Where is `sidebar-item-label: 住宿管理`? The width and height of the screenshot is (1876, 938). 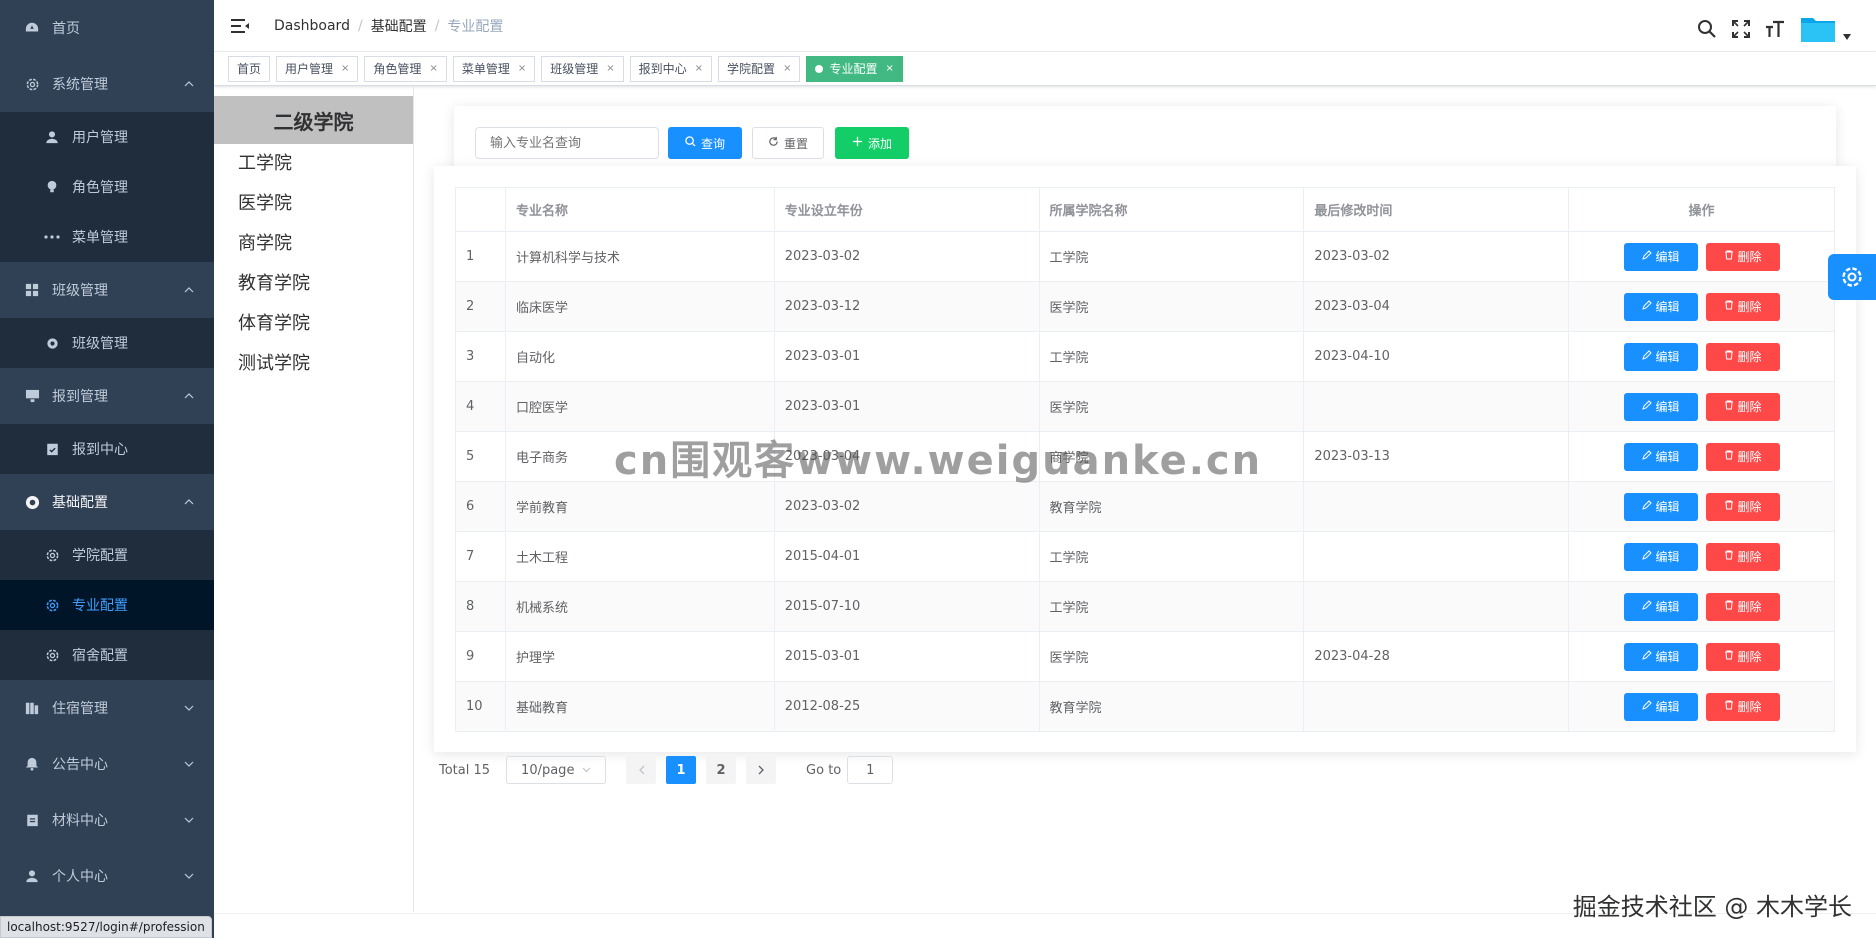 sidebar-item-label: 住宿管理 is located at coordinates (80, 709).